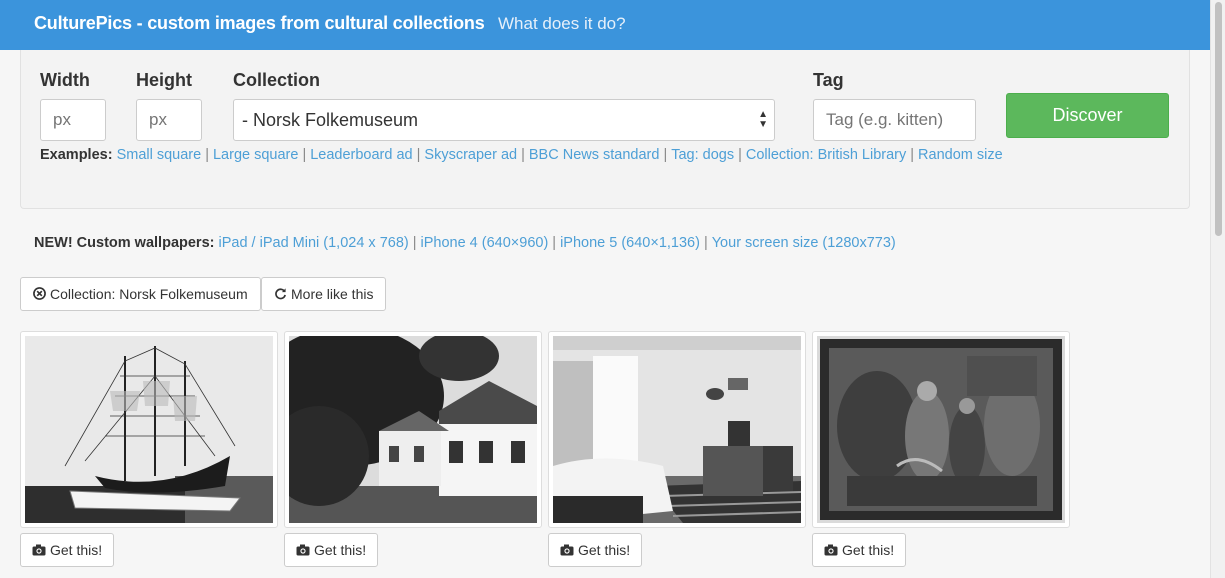  I want to click on framed-painting-image, so click(941, 429).